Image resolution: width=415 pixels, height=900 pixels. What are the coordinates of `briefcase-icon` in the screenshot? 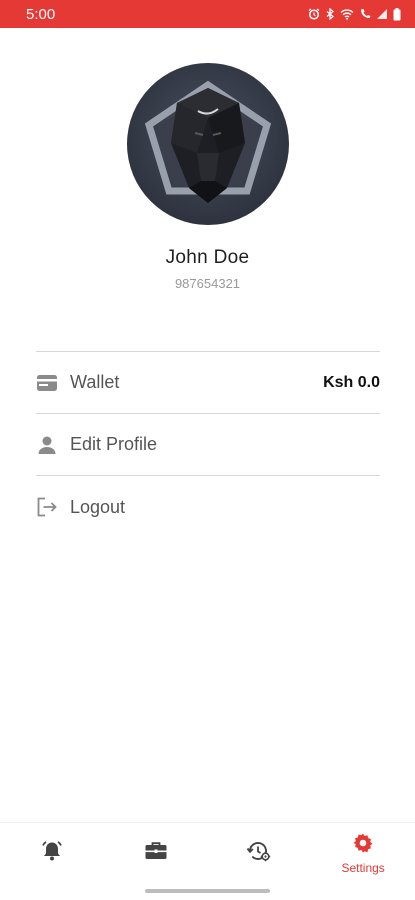 It's located at (156, 853).